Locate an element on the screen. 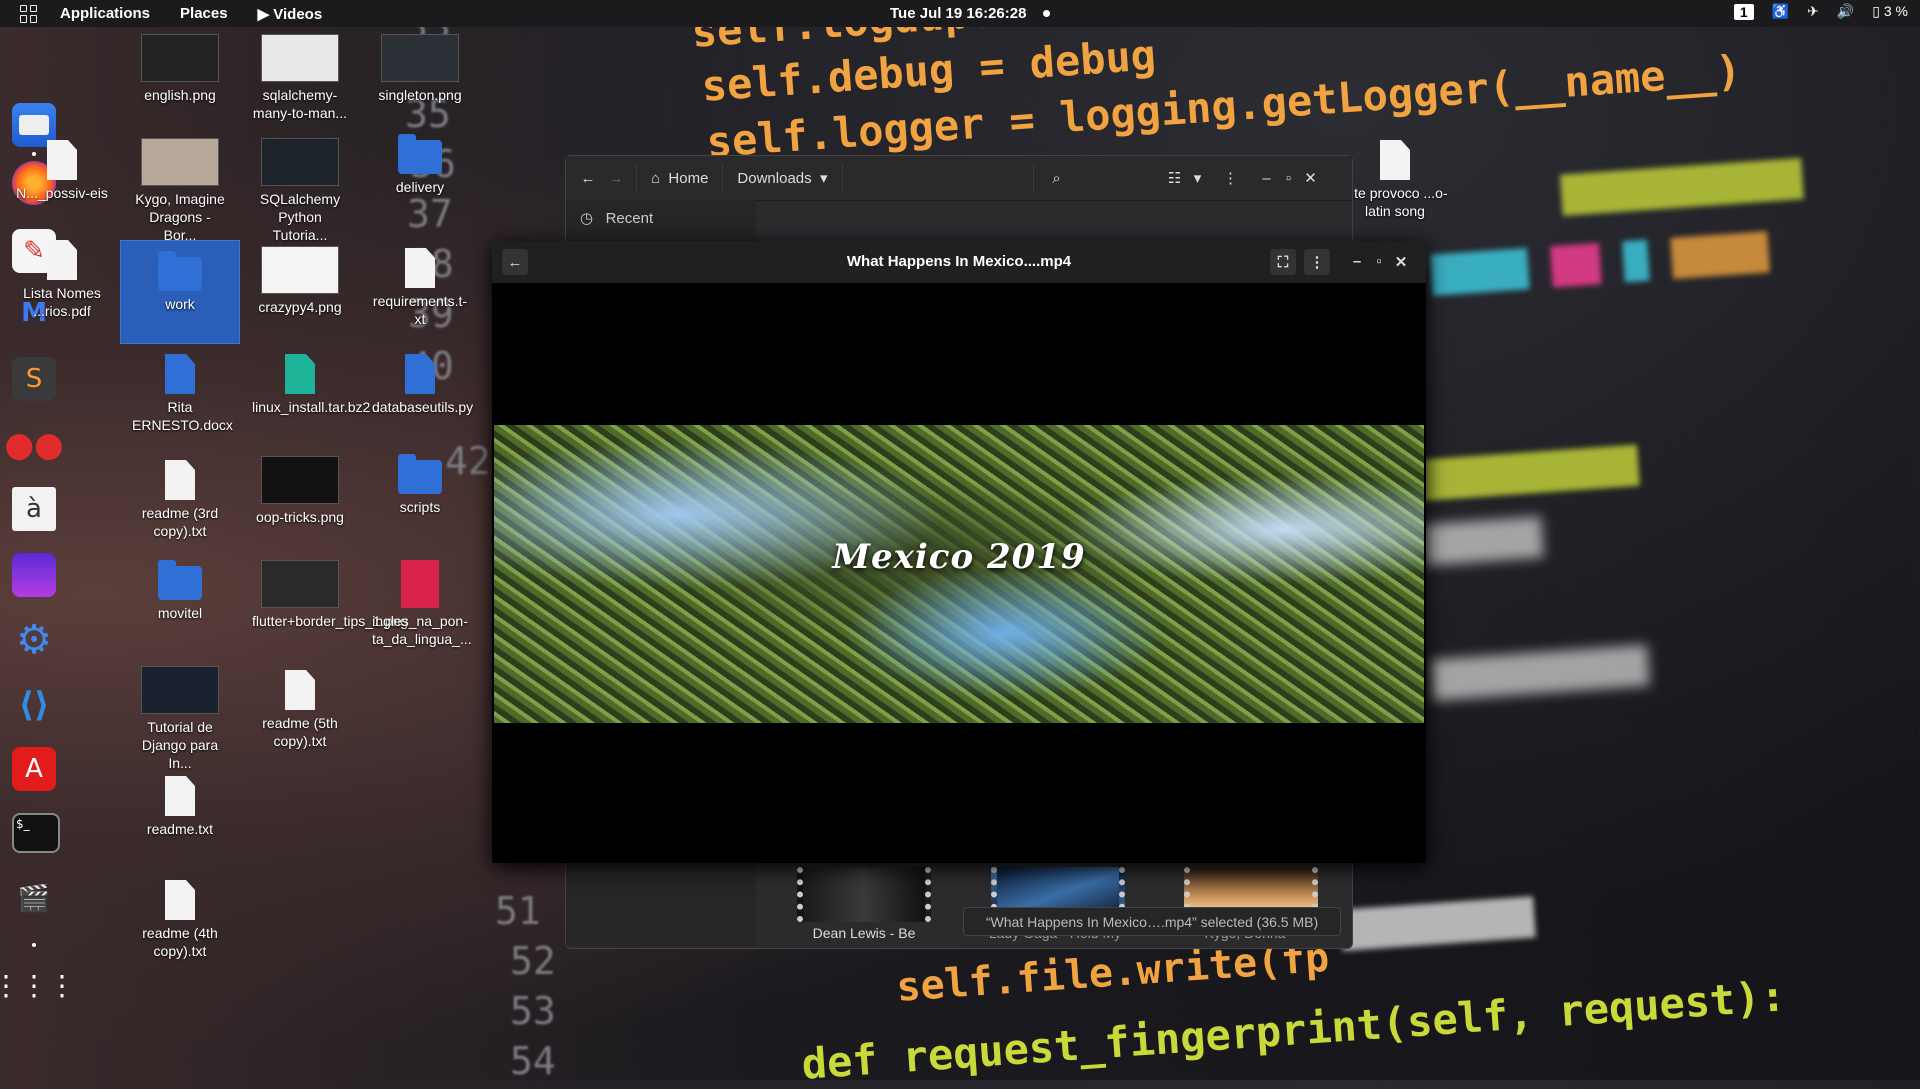 This screenshot has height=1089, width=1920. terminal-icon: $_ is located at coordinates (36, 833).